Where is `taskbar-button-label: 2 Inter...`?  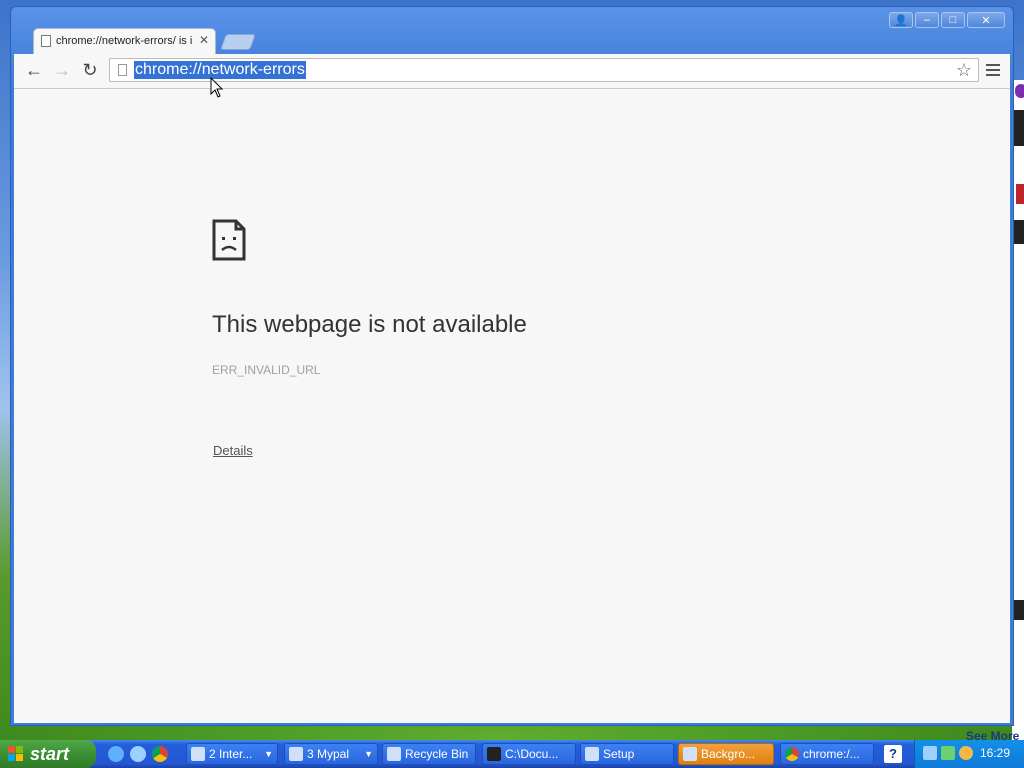
taskbar-button-label: 2 Inter... is located at coordinates (231, 754).